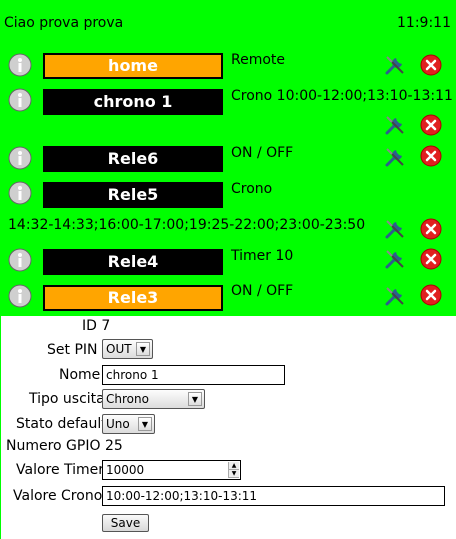  What do you see at coordinates (234, 474) in the screenshot?
I see `spinner-down-icon: ▼` at bounding box center [234, 474].